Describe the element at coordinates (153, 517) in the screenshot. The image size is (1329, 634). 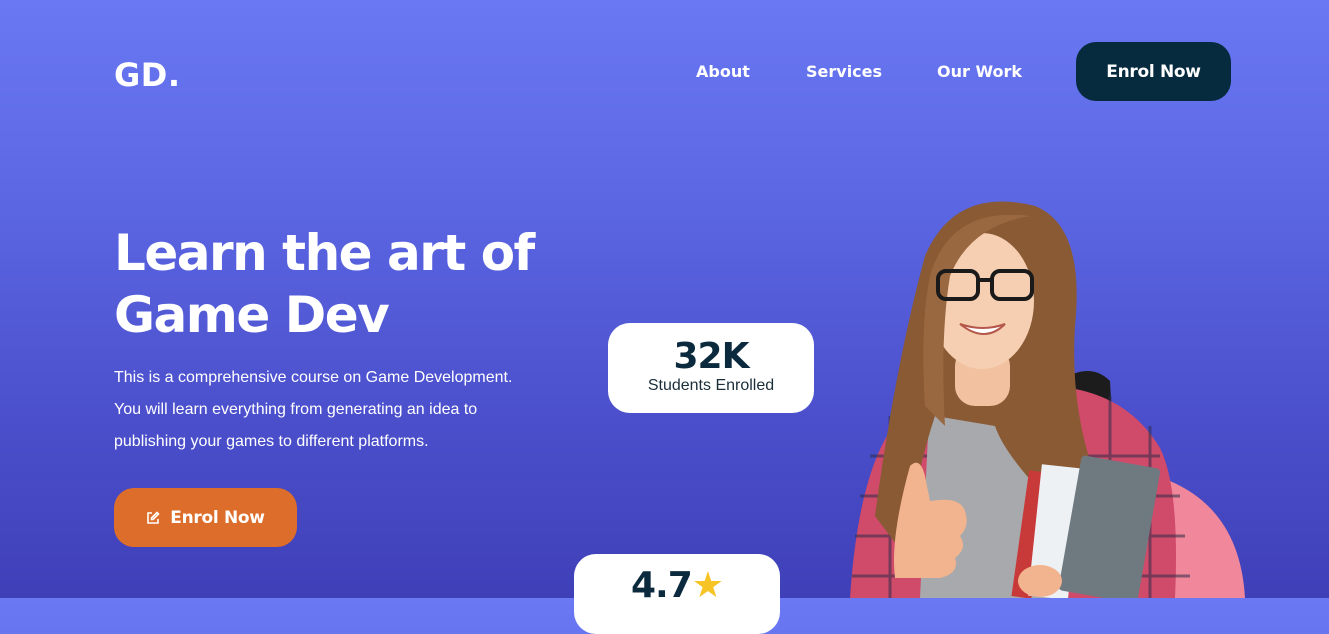
I see `edit-icon` at that location.